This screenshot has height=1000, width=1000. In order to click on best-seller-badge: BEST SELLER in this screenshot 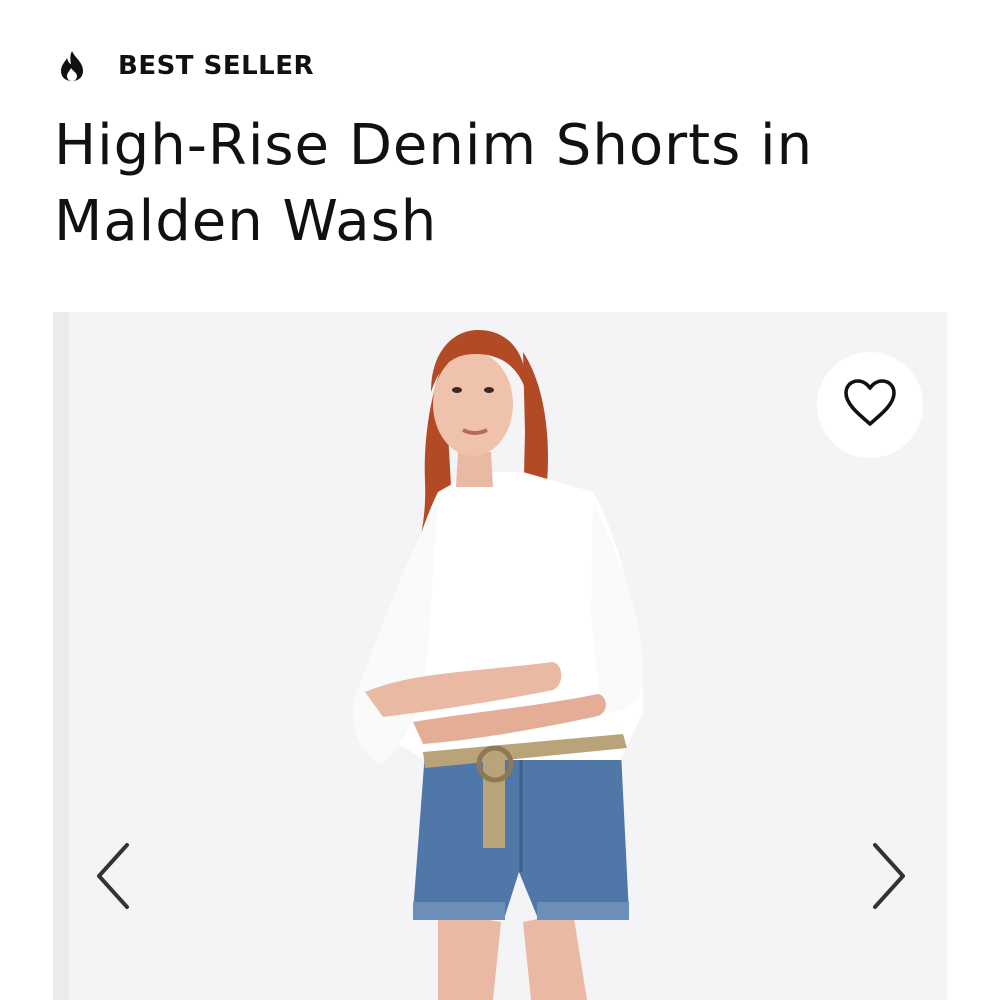, I will do `click(185, 66)`.